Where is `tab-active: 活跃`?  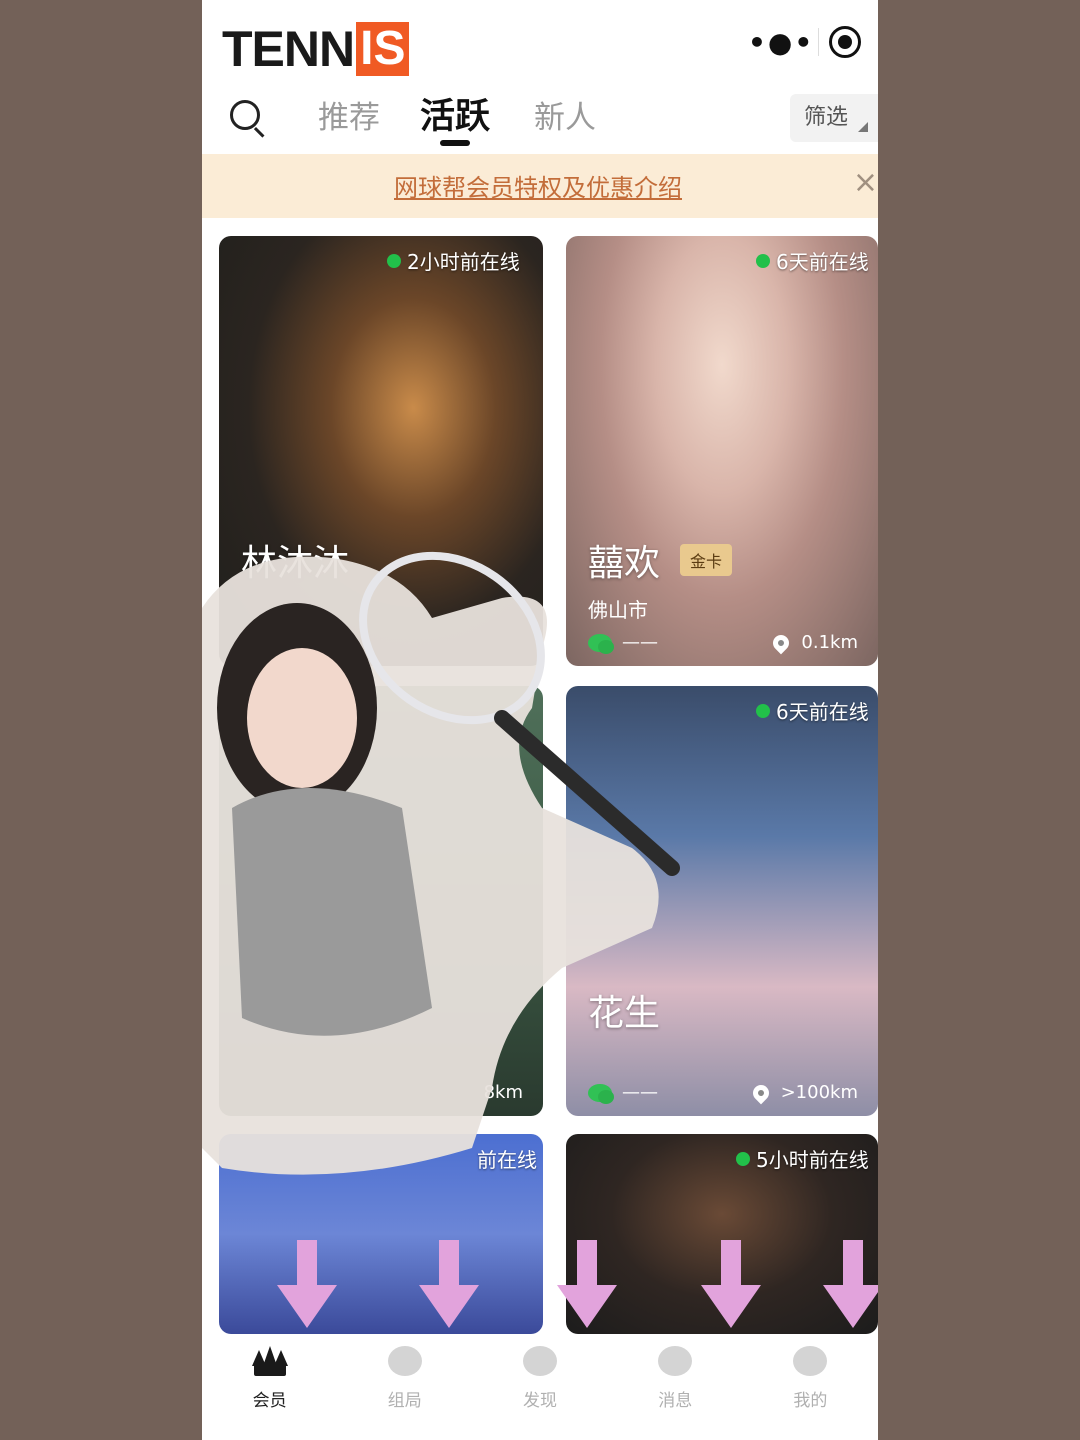
tab-active: 活跃 is located at coordinates (455, 113).